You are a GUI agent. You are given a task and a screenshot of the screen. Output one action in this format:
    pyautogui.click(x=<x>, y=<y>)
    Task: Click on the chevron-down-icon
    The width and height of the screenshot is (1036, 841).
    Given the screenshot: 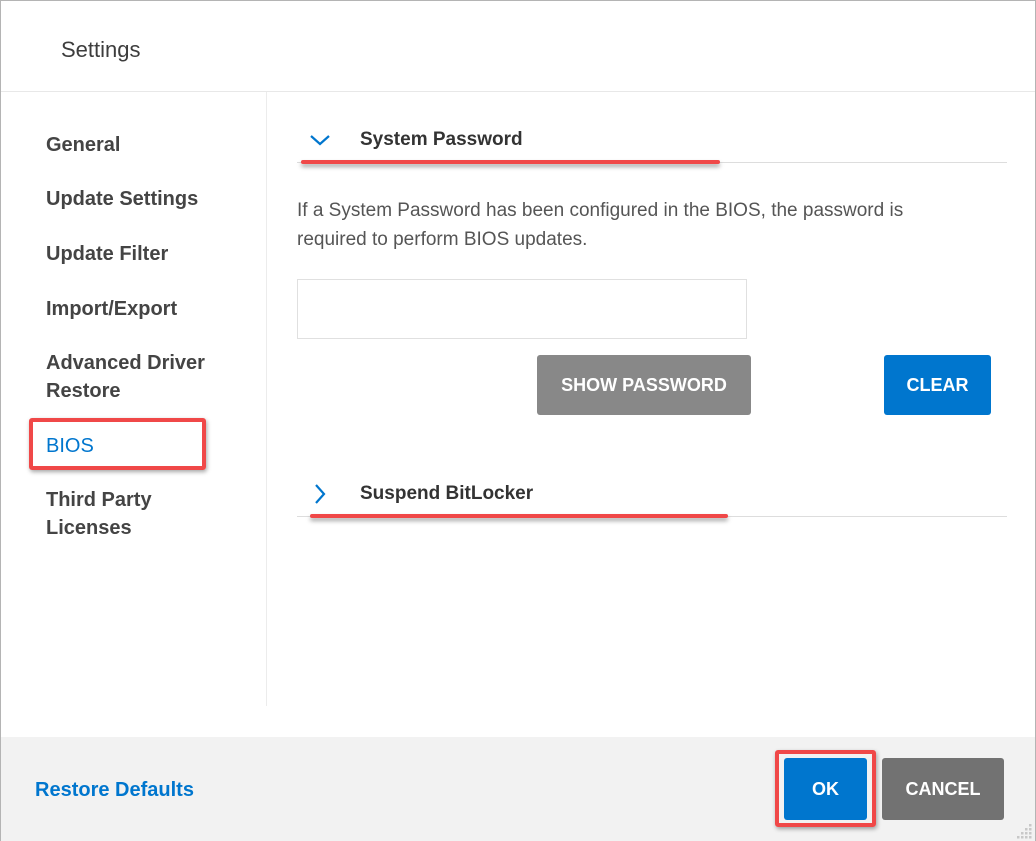 What is the action you would take?
    pyautogui.click(x=320, y=140)
    